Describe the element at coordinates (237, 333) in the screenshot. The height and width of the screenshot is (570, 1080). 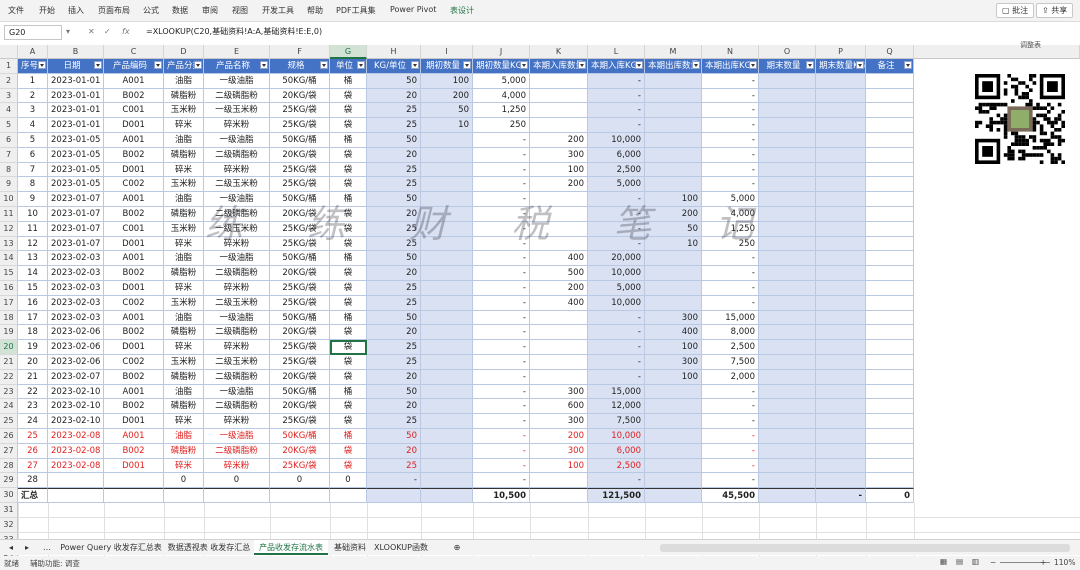
I see `table-cell: 二级磷脂粉` at that location.